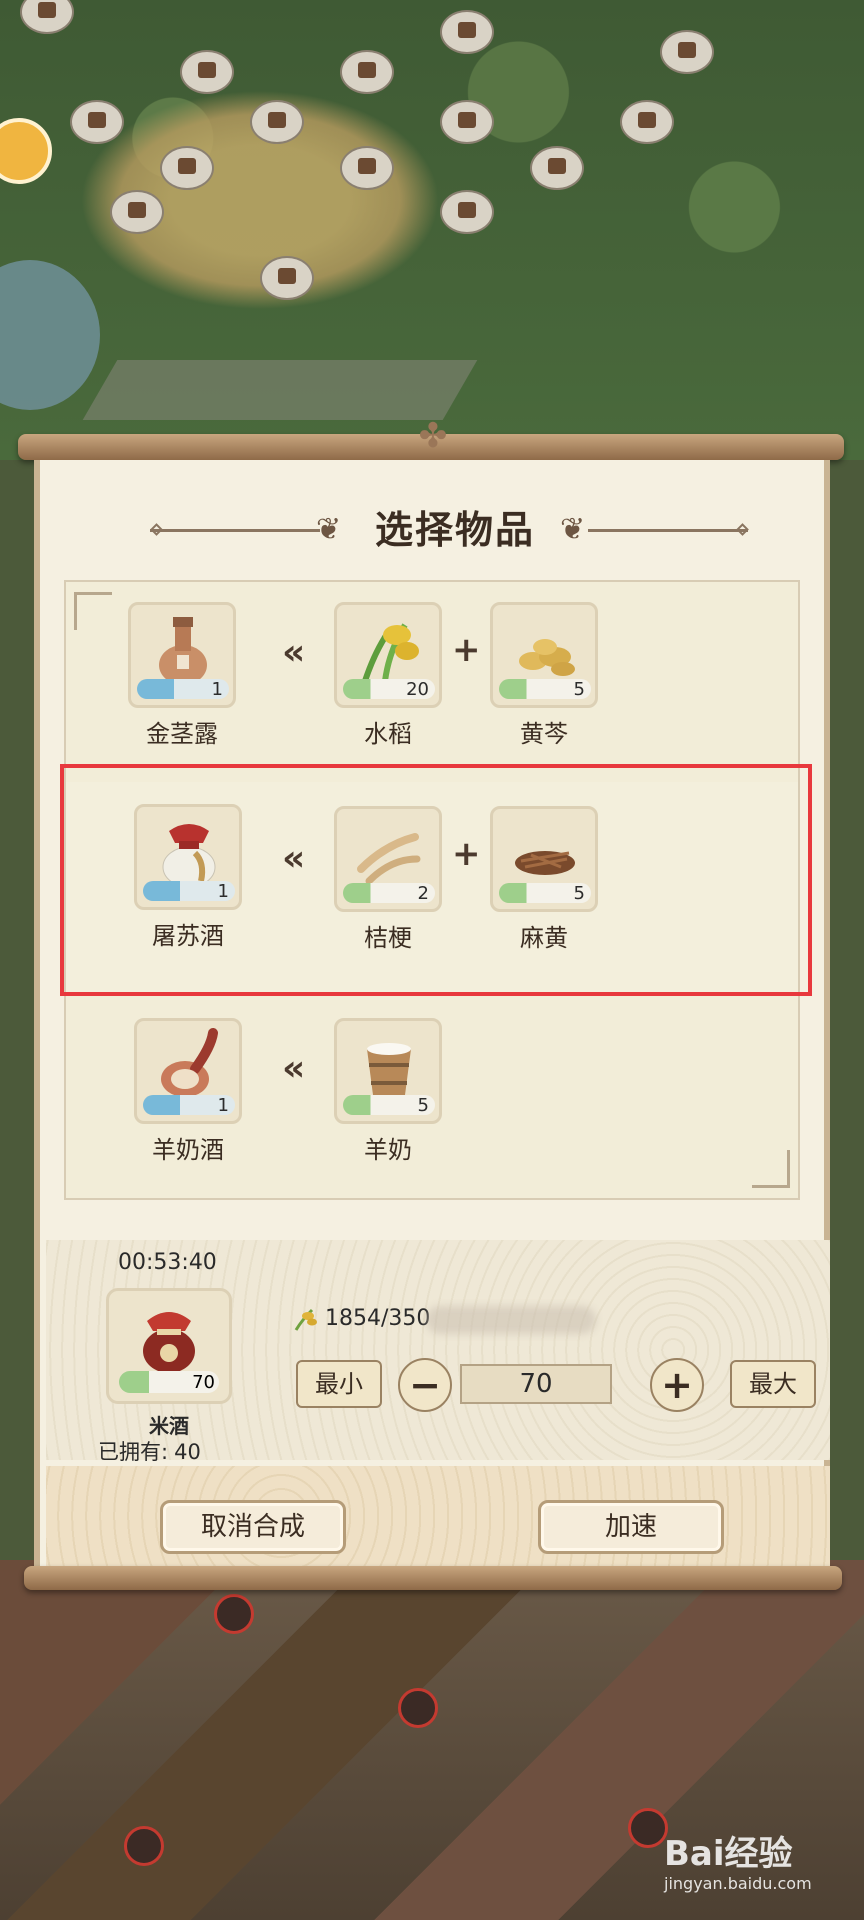 The width and height of the screenshot is (864, 1920). Describe the element at coordinates (438, 1516) in the screenshot. I see `dialog-footer: 取消合成 加速` at that location.